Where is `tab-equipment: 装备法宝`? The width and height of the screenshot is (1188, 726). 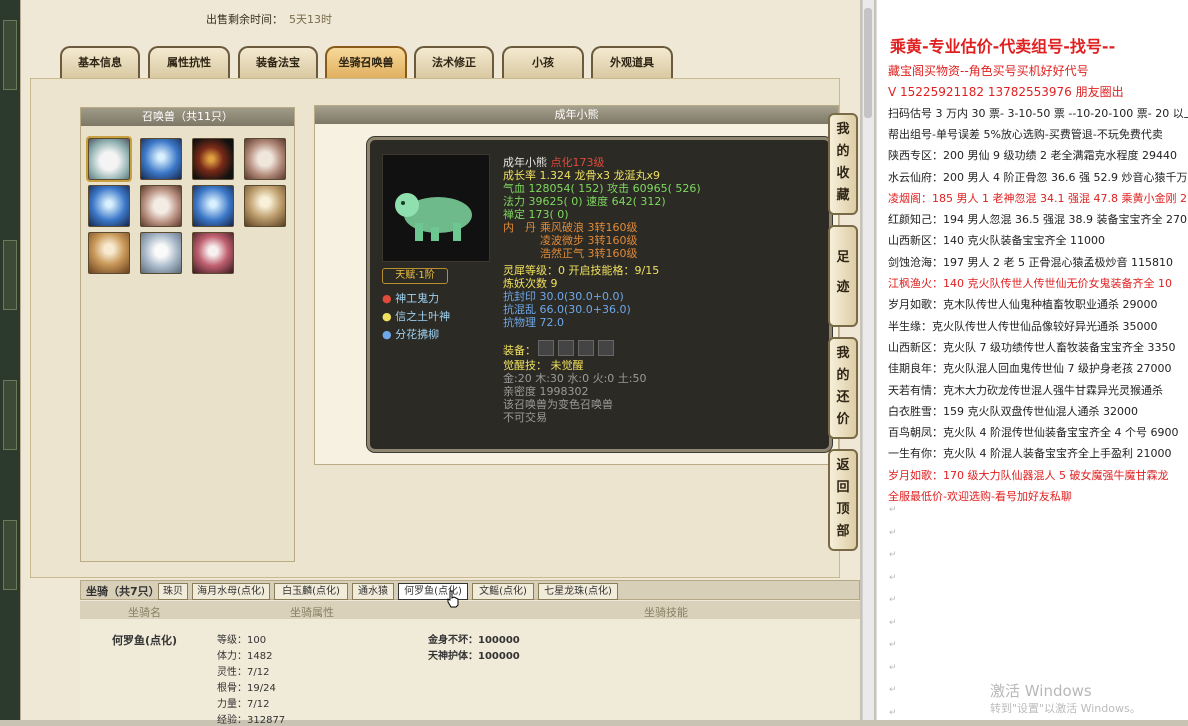
tab-equipment: 装备法宝 is located at coordinates (278, 62).